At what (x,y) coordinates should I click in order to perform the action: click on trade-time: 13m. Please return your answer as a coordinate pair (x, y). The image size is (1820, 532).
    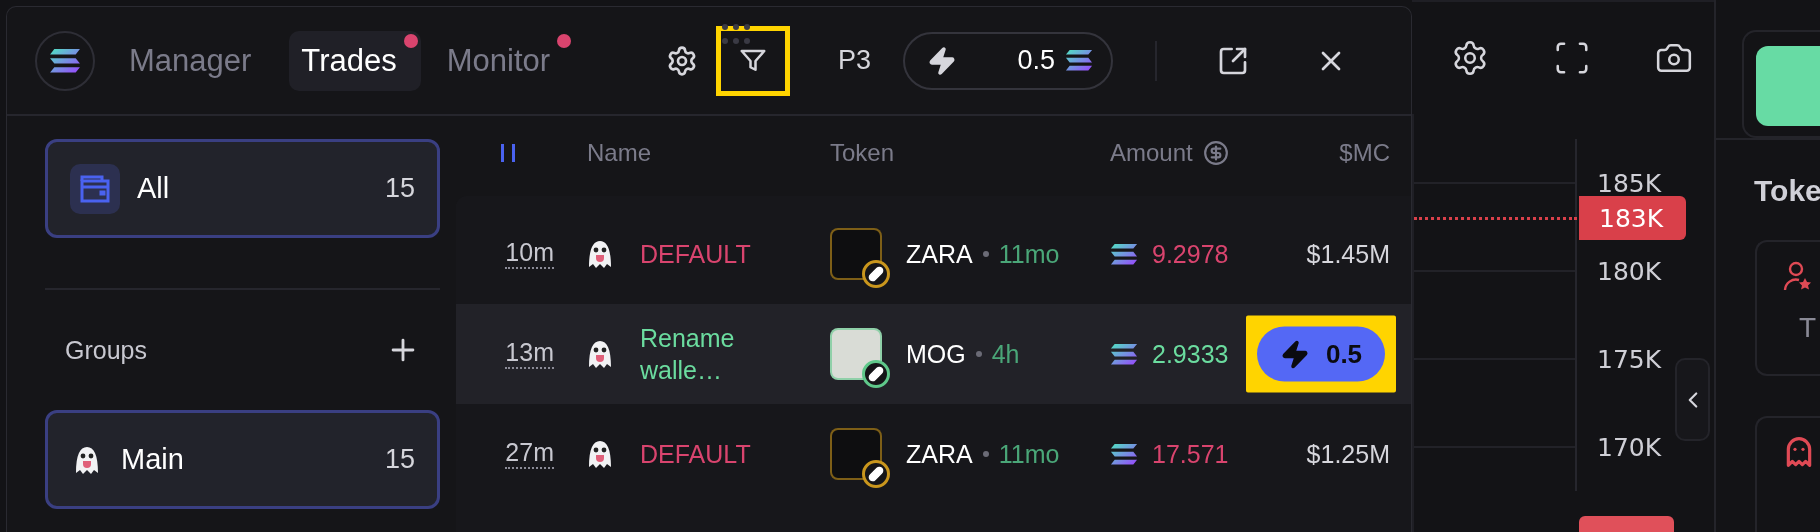
    Looking at the image, I should click on (529, 354).